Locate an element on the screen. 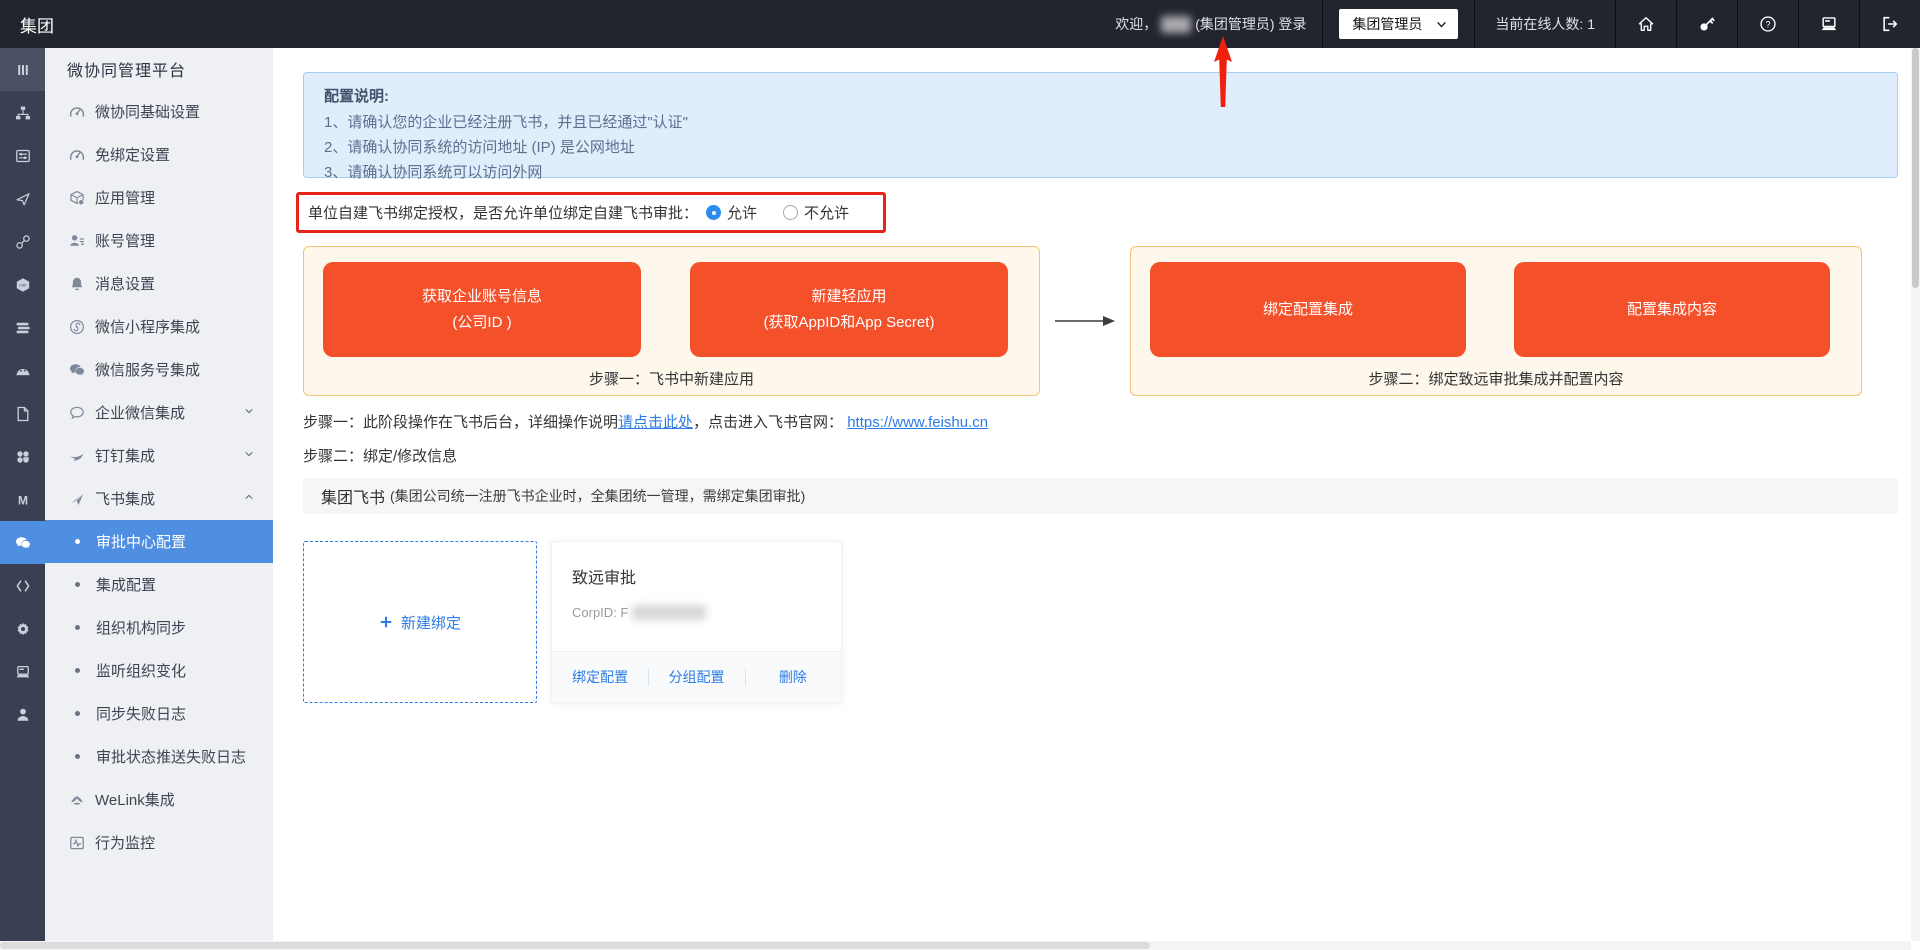  sidebar-item-label: 应用管理 is located at coordinates (125, 198).